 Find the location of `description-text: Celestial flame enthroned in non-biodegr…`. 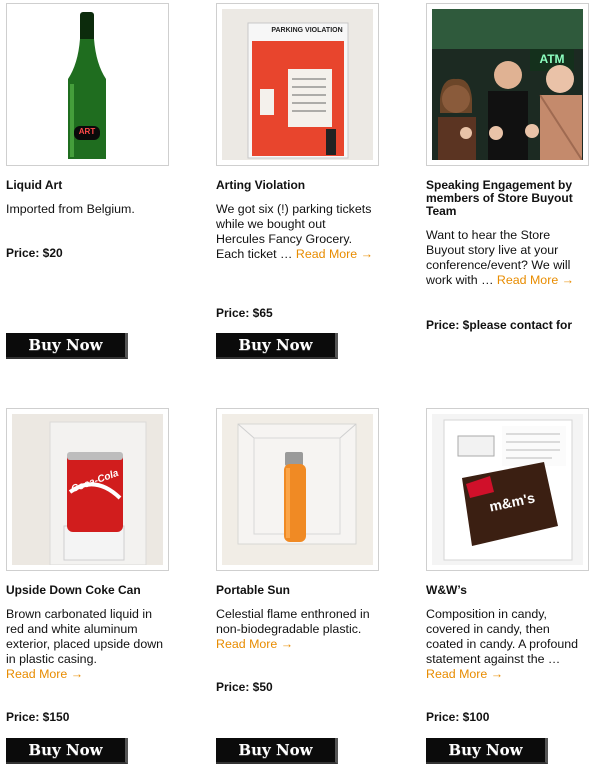

description-text: Celestial flame enthroned in non-biodegr… is located at coordinates (293, 621).